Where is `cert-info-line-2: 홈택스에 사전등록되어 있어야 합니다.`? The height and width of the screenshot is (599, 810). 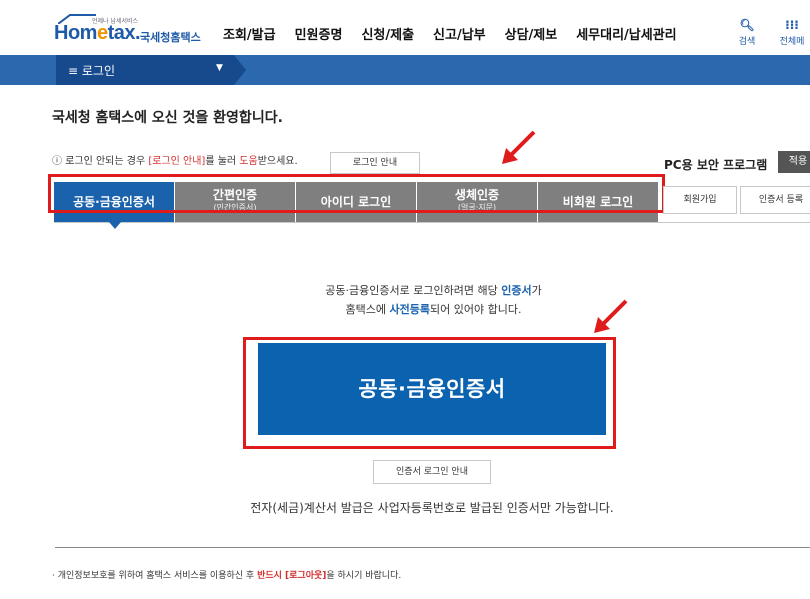
cert-info-line-2: 홈택스에 사전등록되어 있어야 합니다. is located at coordinates (433, 309).